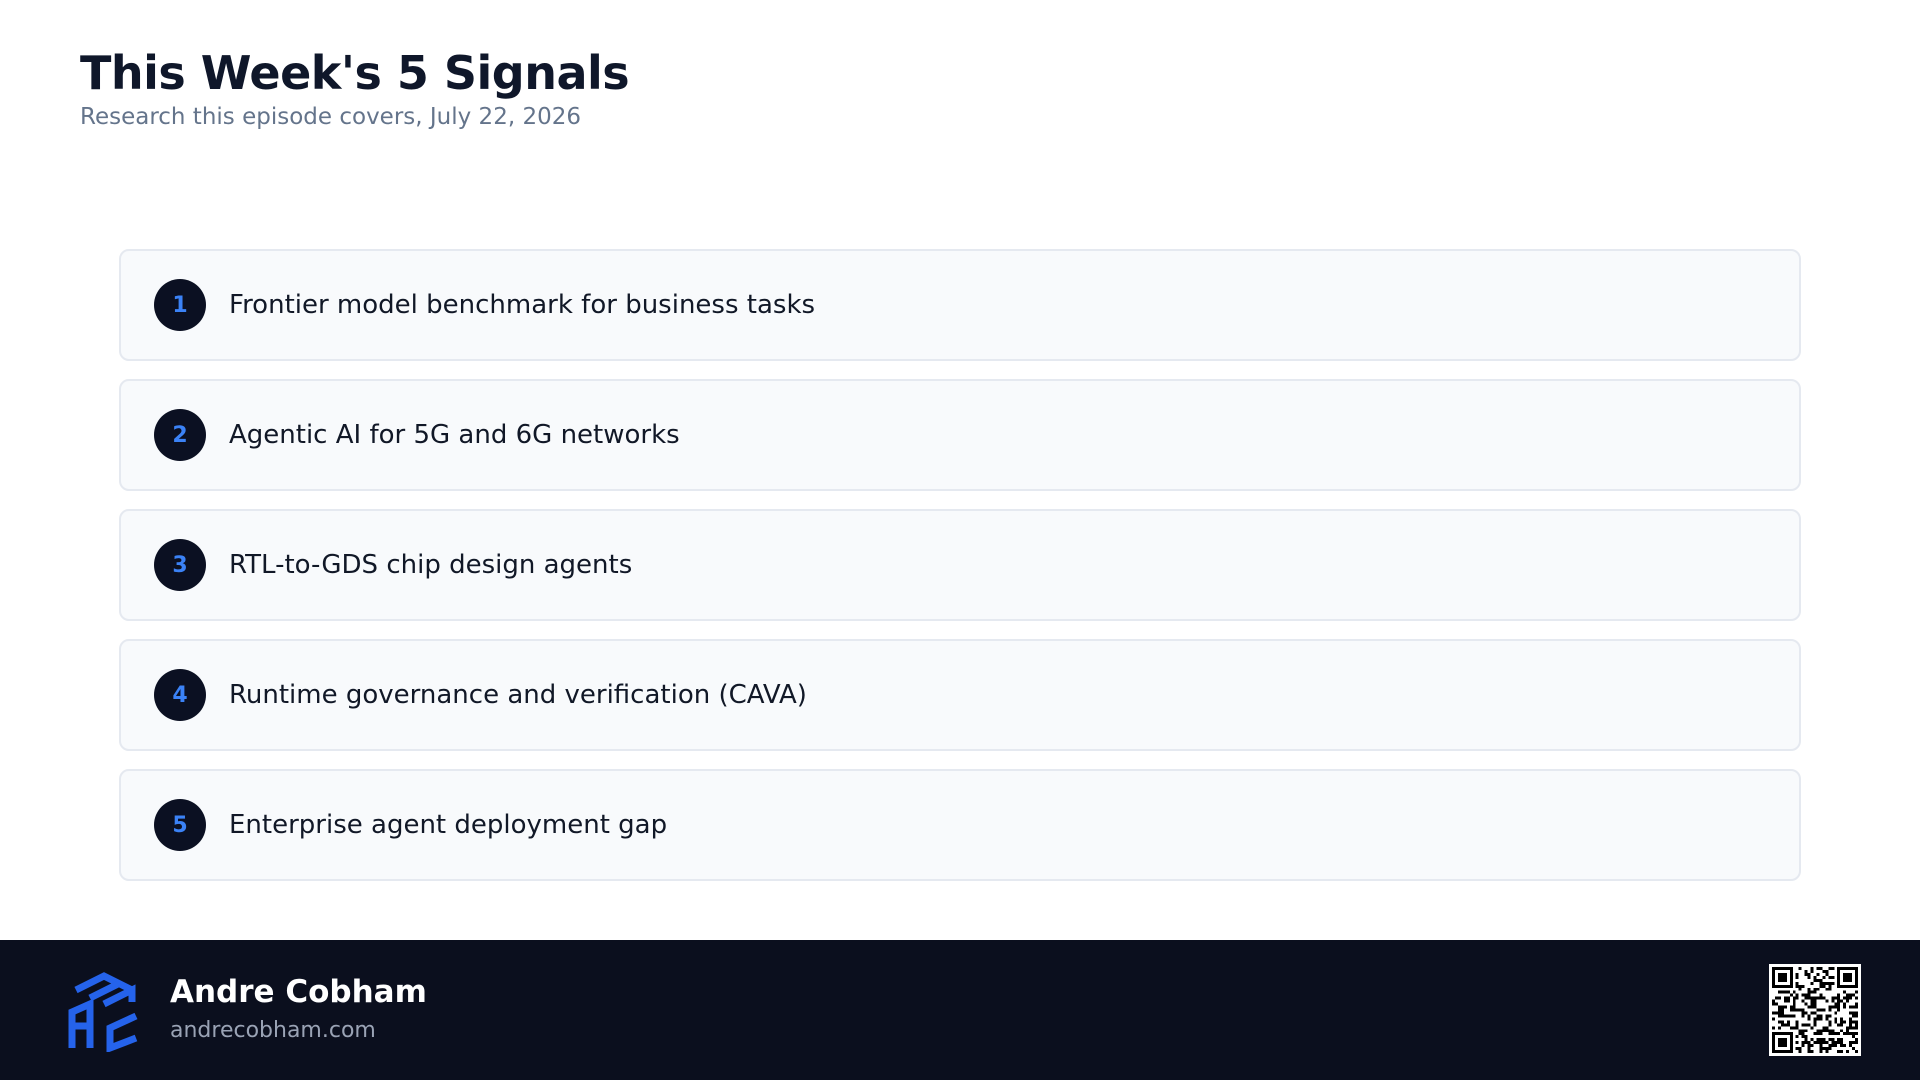 This screenshot has height=1080, width=1920. I want to click on signal-label: Enterprise agent deployment gap, so click(448, 825).